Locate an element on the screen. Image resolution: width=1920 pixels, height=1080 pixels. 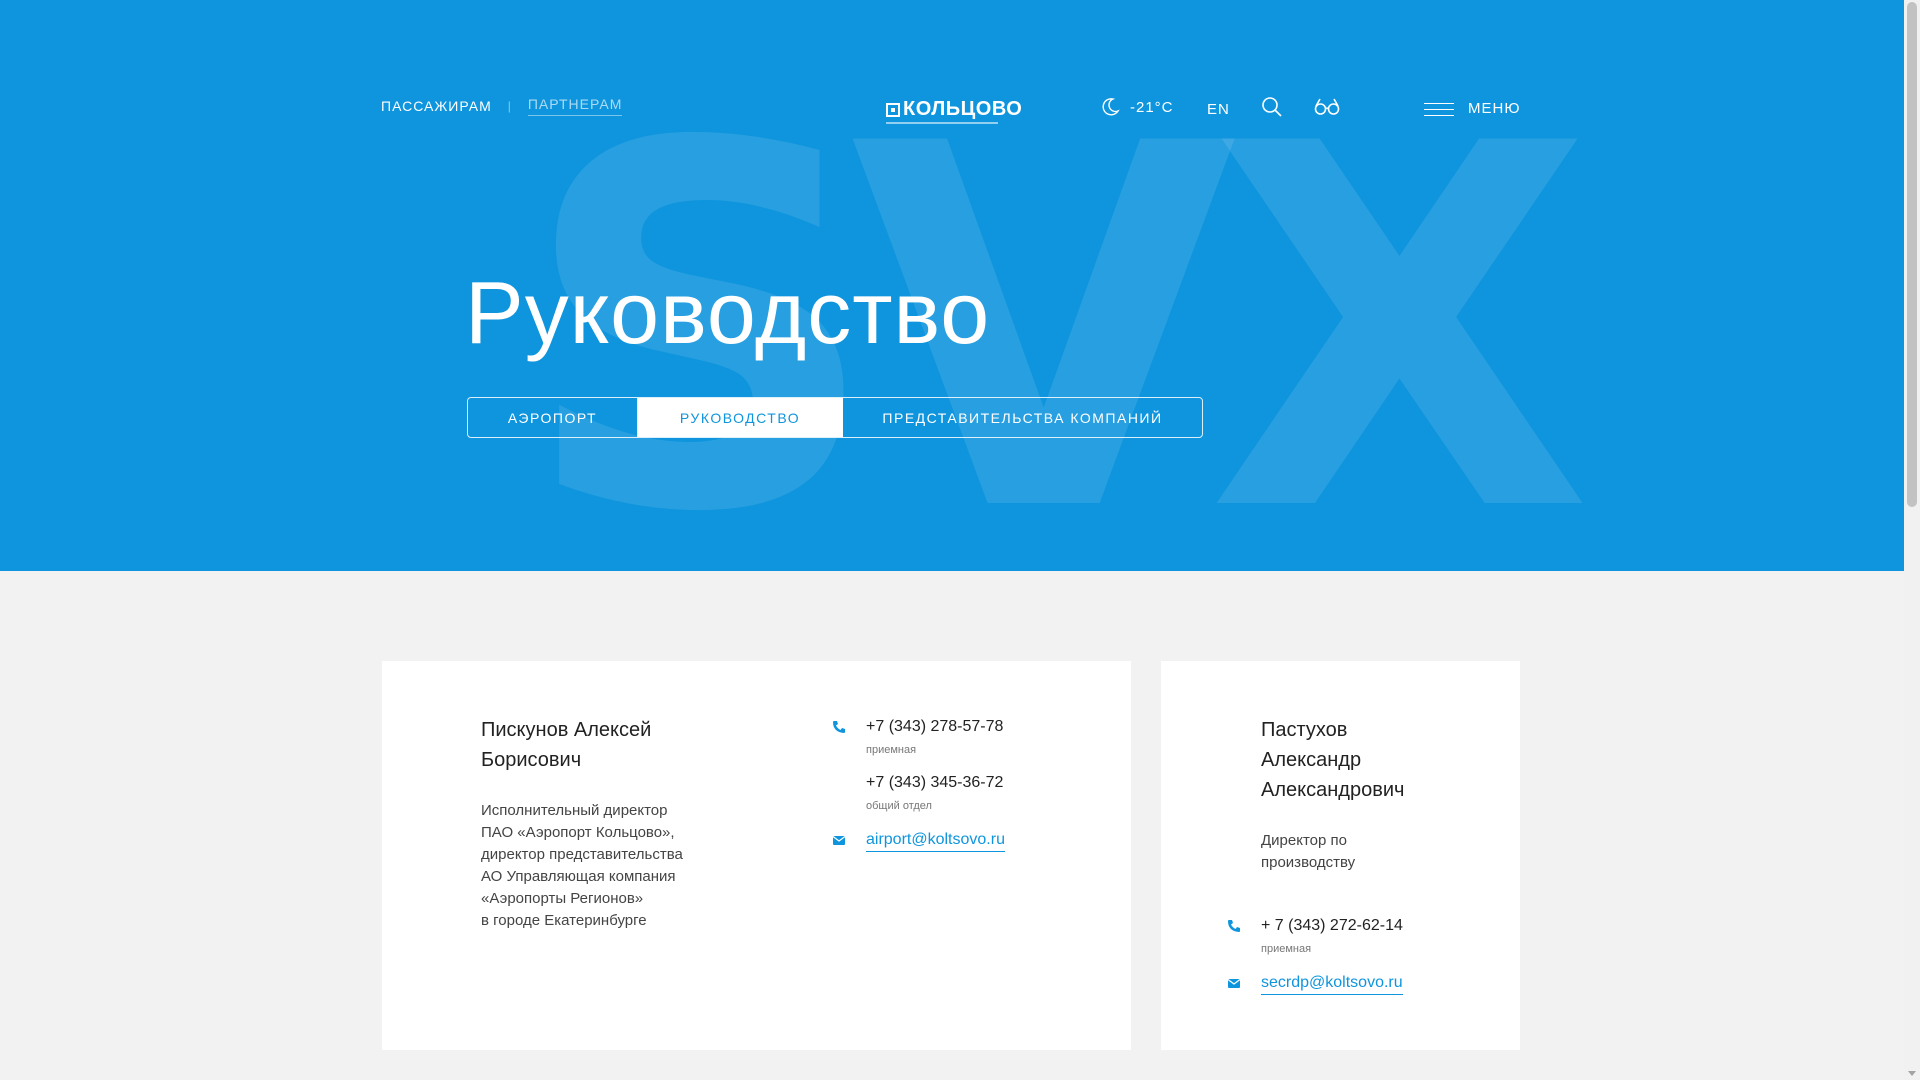
phone-contact: +7 (343) 345-36-72 общий отдел is located at coordinates (934, 793).